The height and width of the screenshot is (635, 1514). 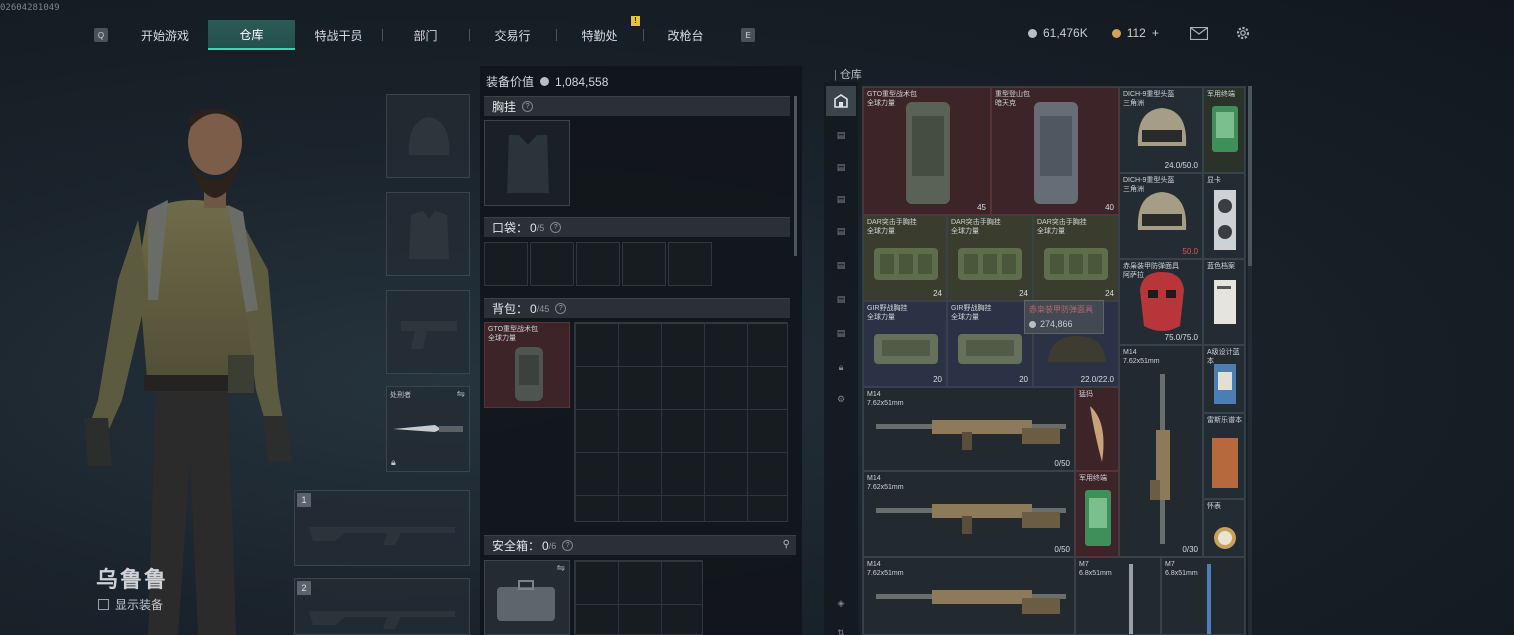 I want to click on tab-department: 部门, so click(x=425, y=35).